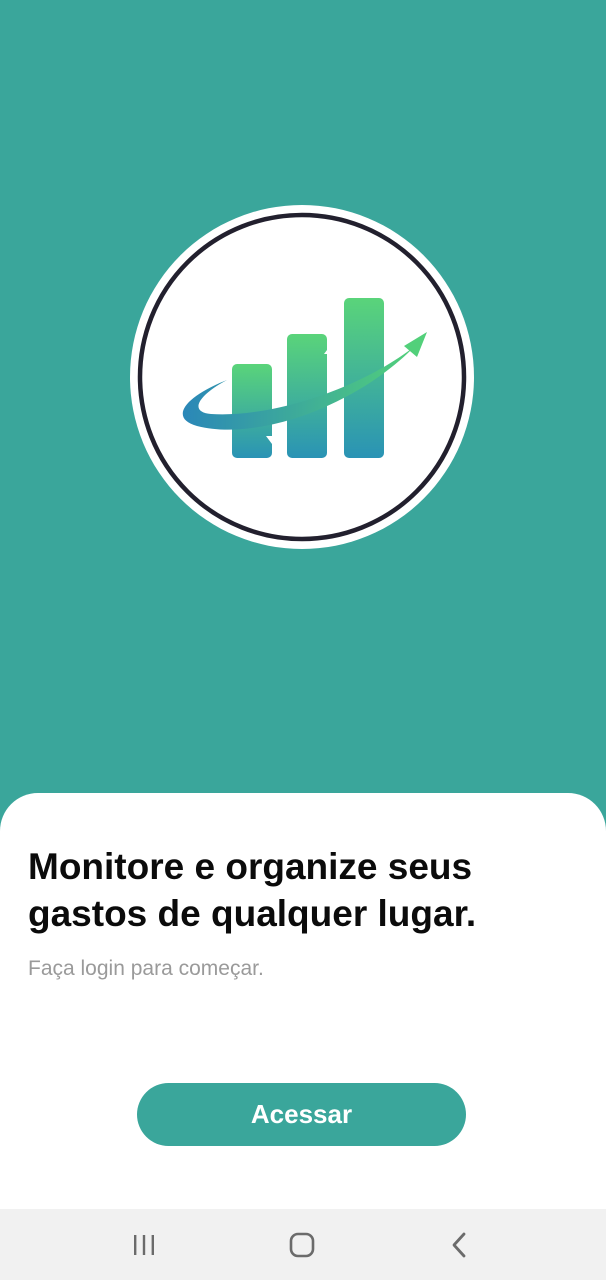 The height and width of the screenshot is (1280, 606). I want to click on home-icon, so click(302, 1245).